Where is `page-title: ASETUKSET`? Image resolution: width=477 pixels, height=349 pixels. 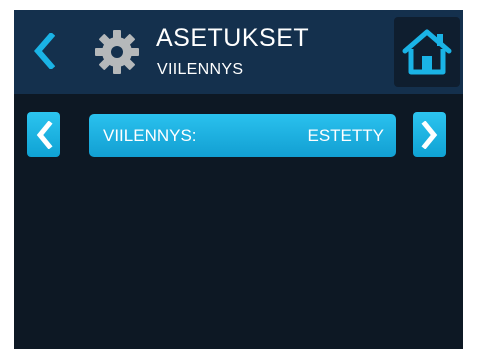 page-title: ASETUKSET is located at coordinates (233, 38).